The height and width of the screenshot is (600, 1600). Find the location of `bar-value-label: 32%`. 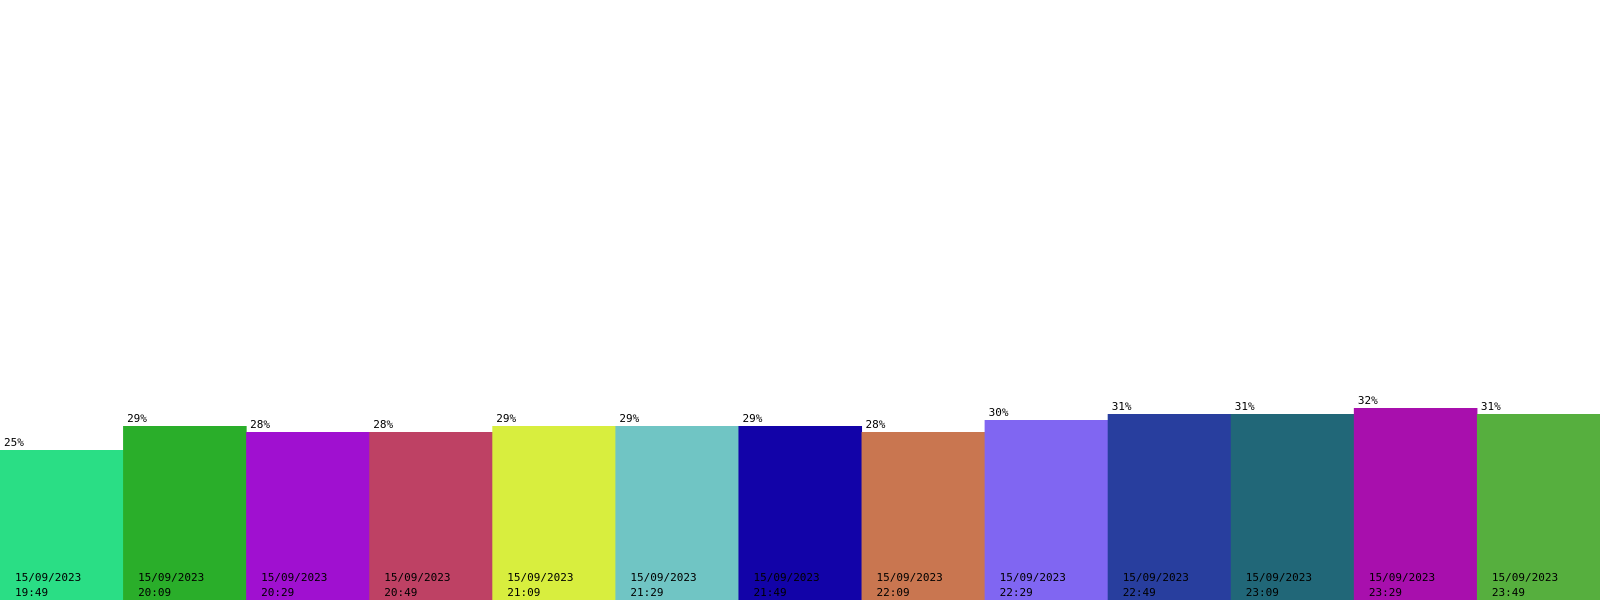

bar-value-label: 32% is located at coordinates (1368, 400).